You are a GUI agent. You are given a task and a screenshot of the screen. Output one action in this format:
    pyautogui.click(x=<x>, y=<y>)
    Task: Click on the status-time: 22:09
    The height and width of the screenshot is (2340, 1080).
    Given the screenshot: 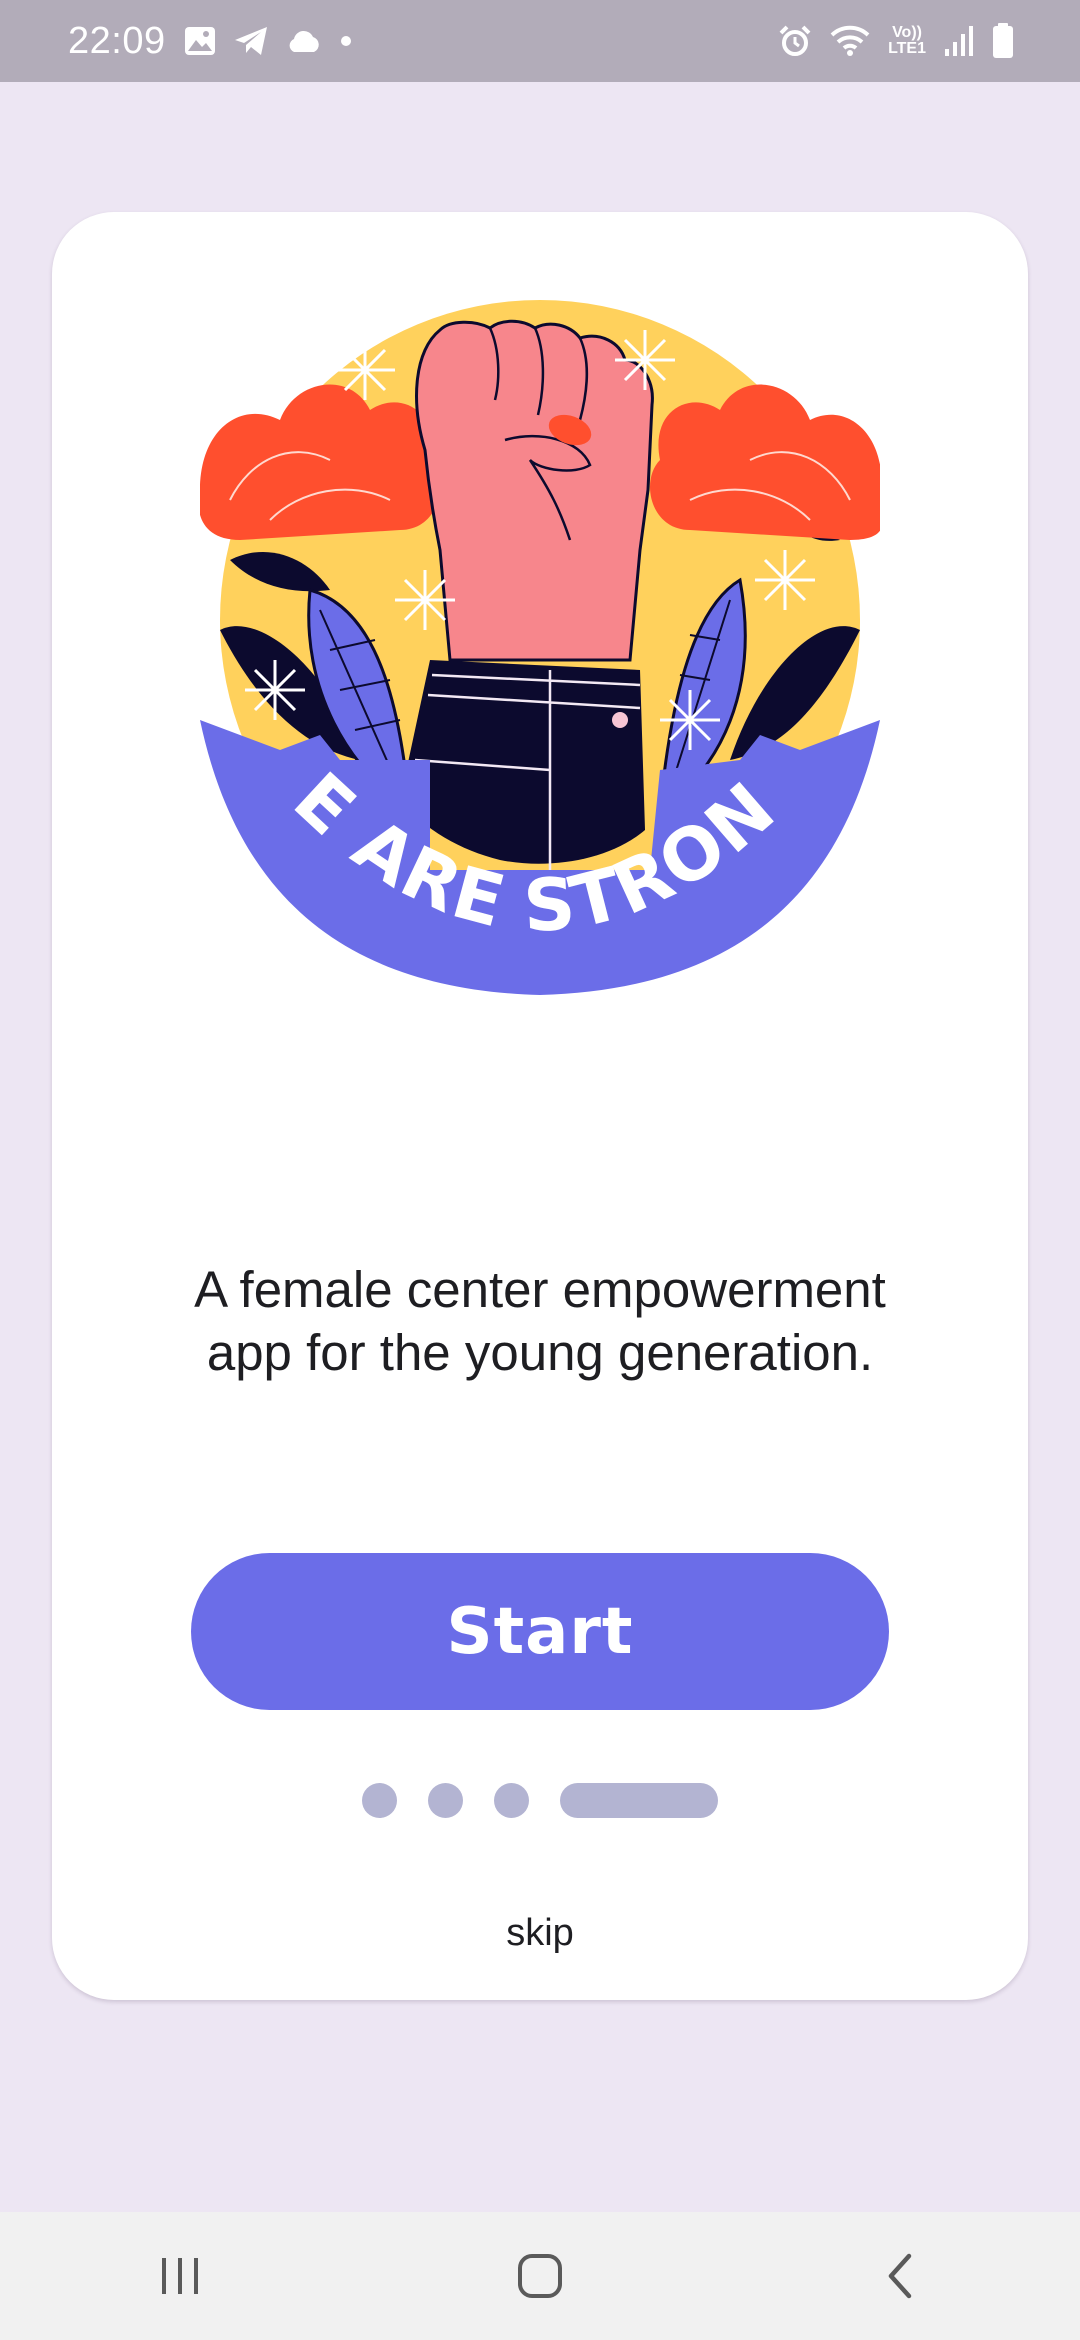 What is the action you would take?
    pyautogui.click(x=117, y=40)
    